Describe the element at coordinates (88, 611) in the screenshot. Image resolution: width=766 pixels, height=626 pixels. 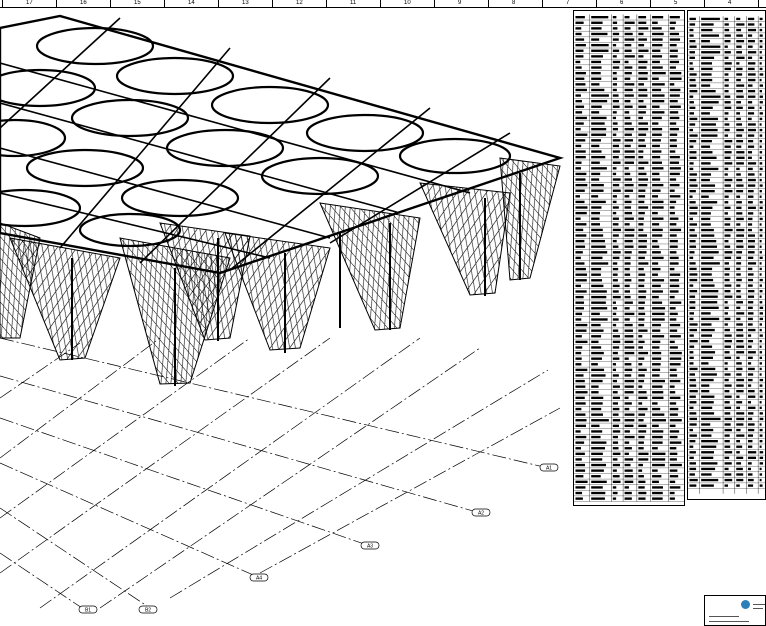
I see `grid-tag-label: B1` at that location.